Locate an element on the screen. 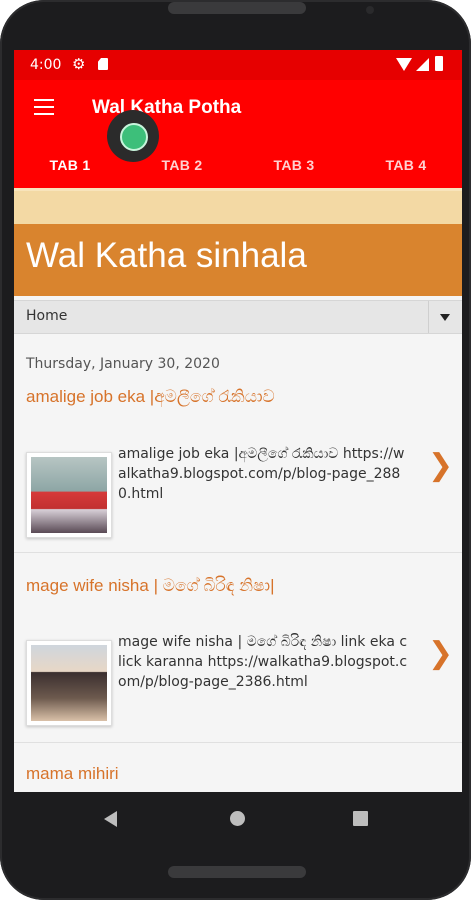 This screenshot has width=471, height=900. blog-header: Wal Katha sinhala is located at coordinates (238, 260).